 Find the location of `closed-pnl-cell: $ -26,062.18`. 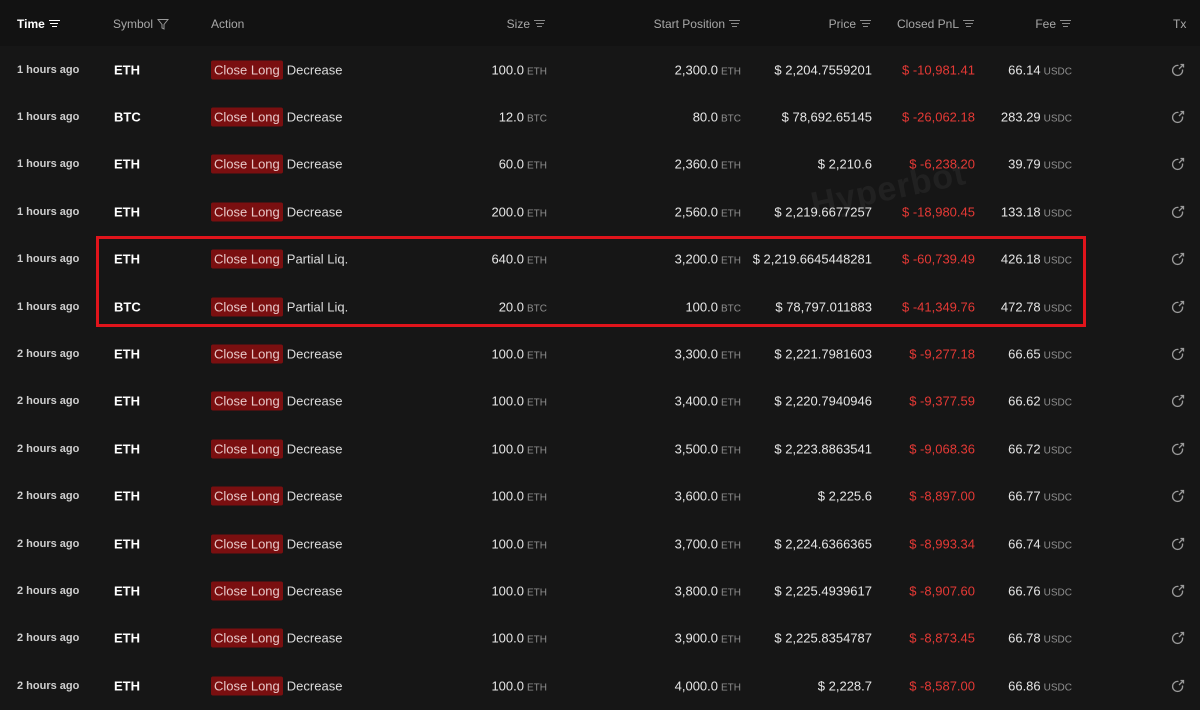

closed-pnl-cell: $ -26,062.18 is located at coordinates (938, 117).